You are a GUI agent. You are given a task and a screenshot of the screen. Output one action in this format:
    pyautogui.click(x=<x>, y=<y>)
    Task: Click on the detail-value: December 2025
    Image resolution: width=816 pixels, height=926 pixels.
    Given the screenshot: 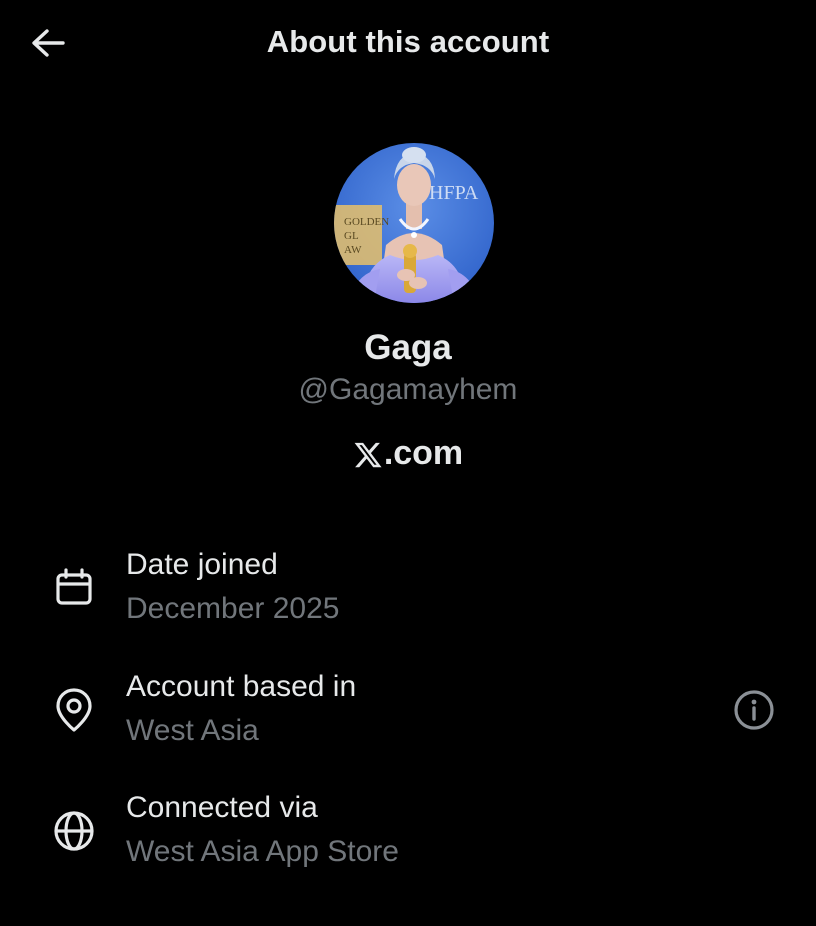 What is the action you would take?
    pyautogui.click(x=233, y=608)
    